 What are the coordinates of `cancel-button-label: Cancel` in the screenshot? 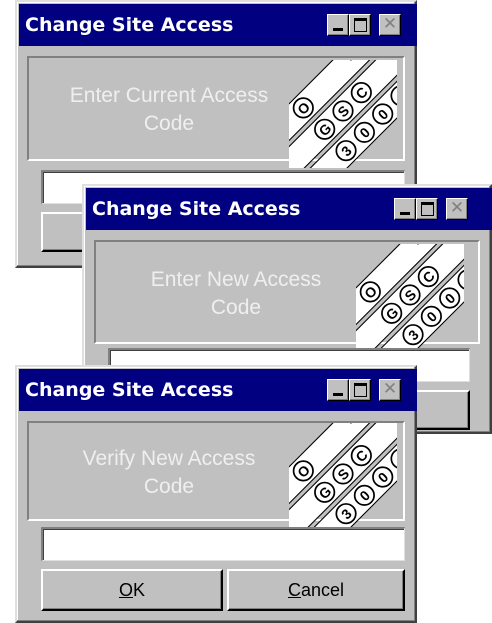 It's located at (316, 590).